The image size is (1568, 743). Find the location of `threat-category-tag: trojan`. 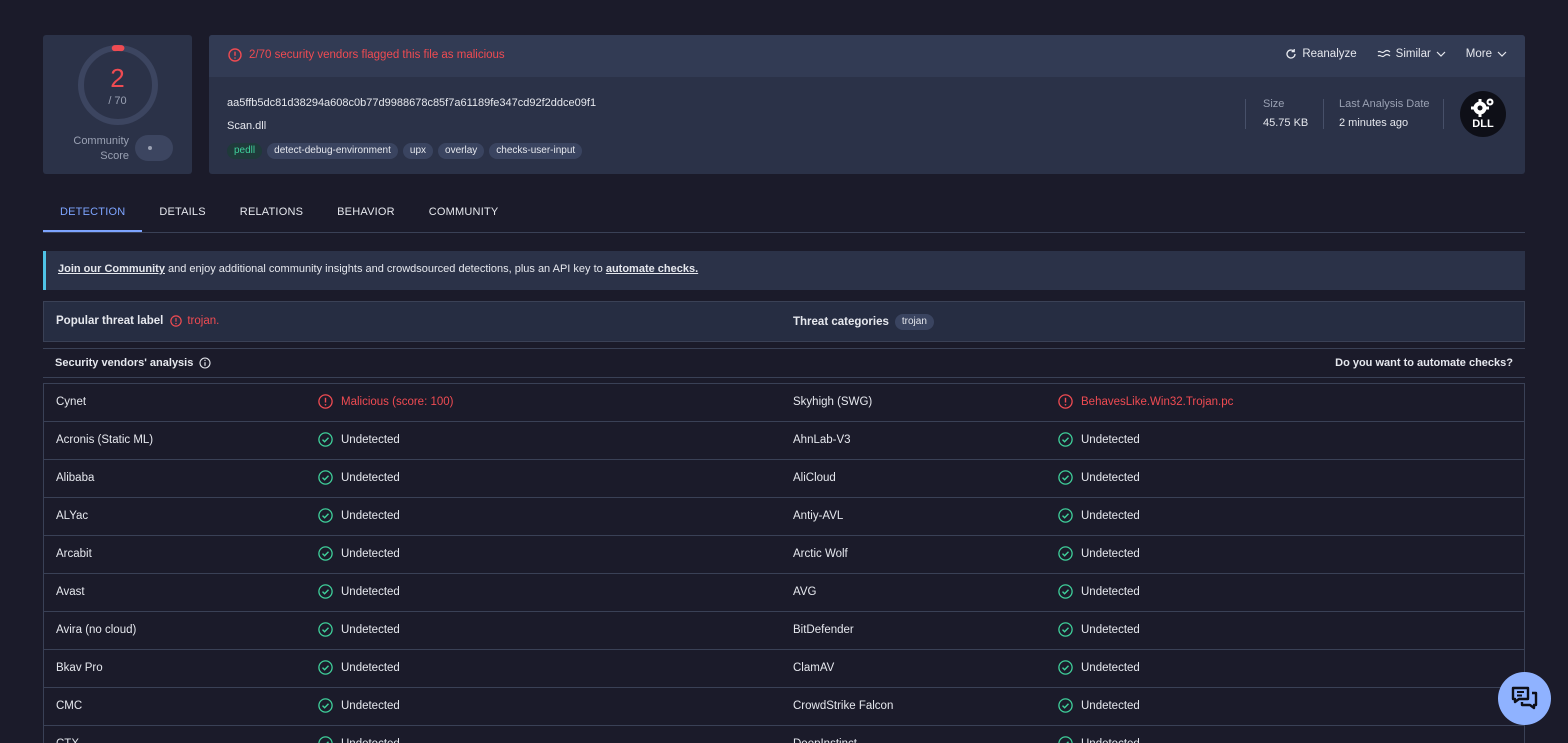

threat-category-tag: trojan is located at coordinates (914, 322).